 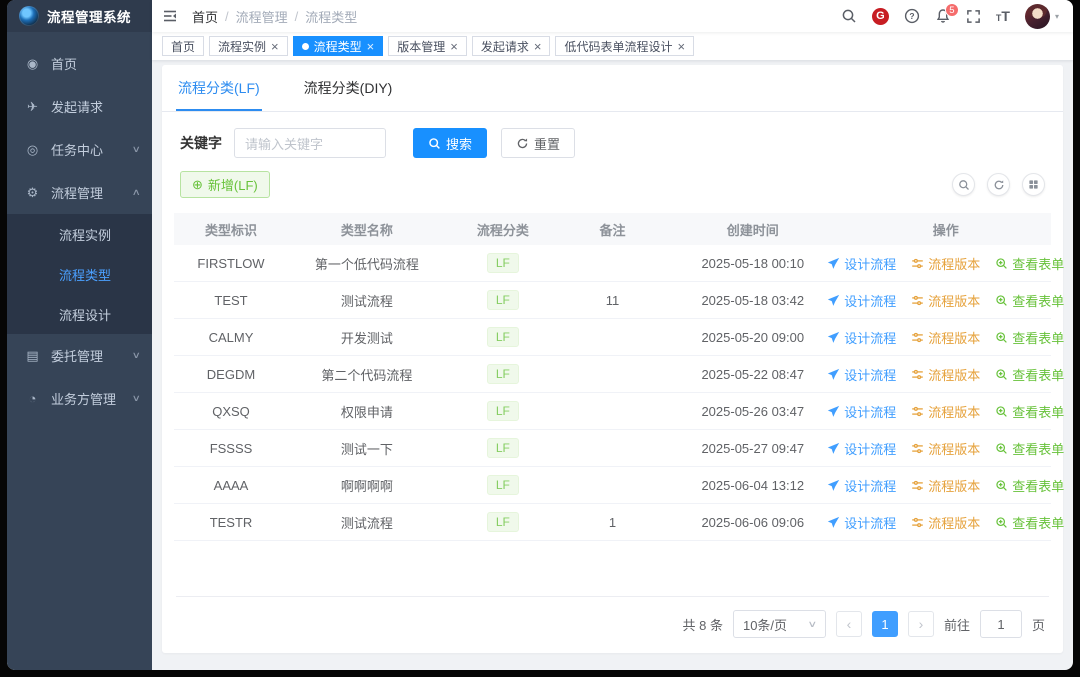 I want to click on paper-plane-icon: ✈, so click(x=32, y=106).